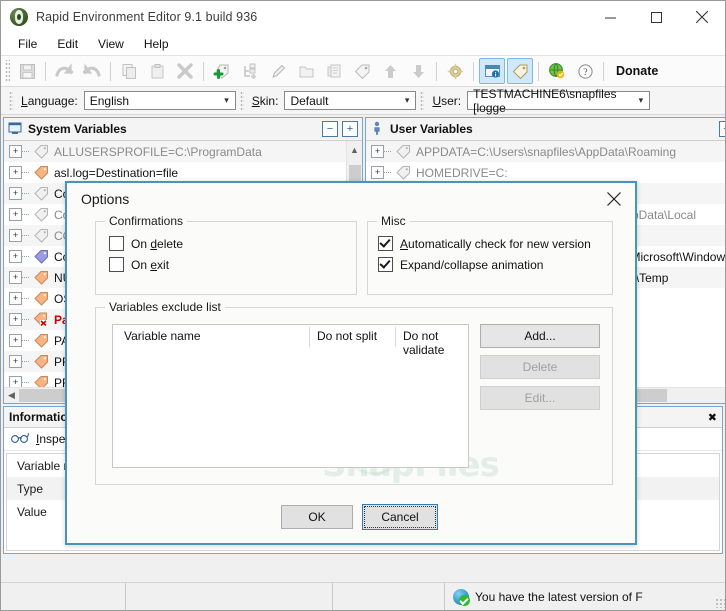 The image size is (726, 611). What do you see at coordinates (545, 129) in the screenshot?
I see `user-panel-header: User Variables − +` at bounding box center [545, 129].